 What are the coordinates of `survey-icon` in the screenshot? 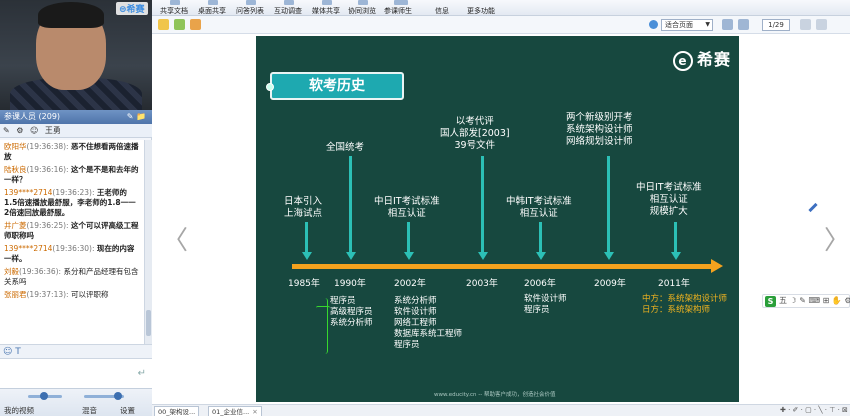 It's located at (289, 2).